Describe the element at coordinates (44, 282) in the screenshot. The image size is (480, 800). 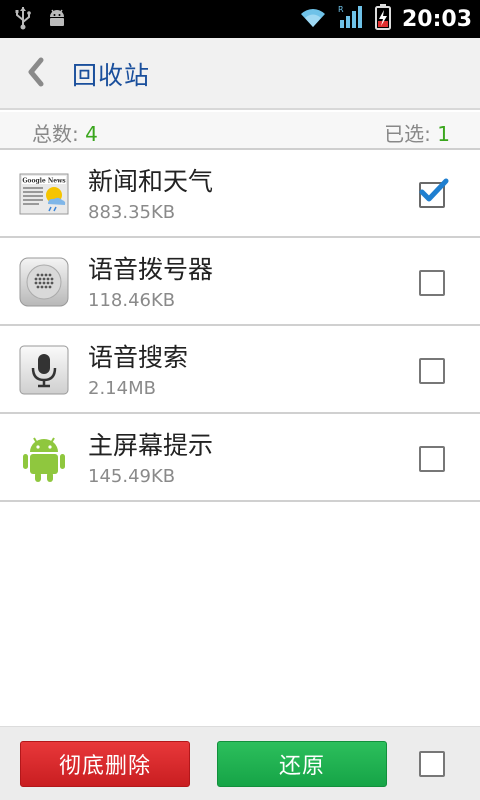
I see `voice-dialer-icon` at that location.